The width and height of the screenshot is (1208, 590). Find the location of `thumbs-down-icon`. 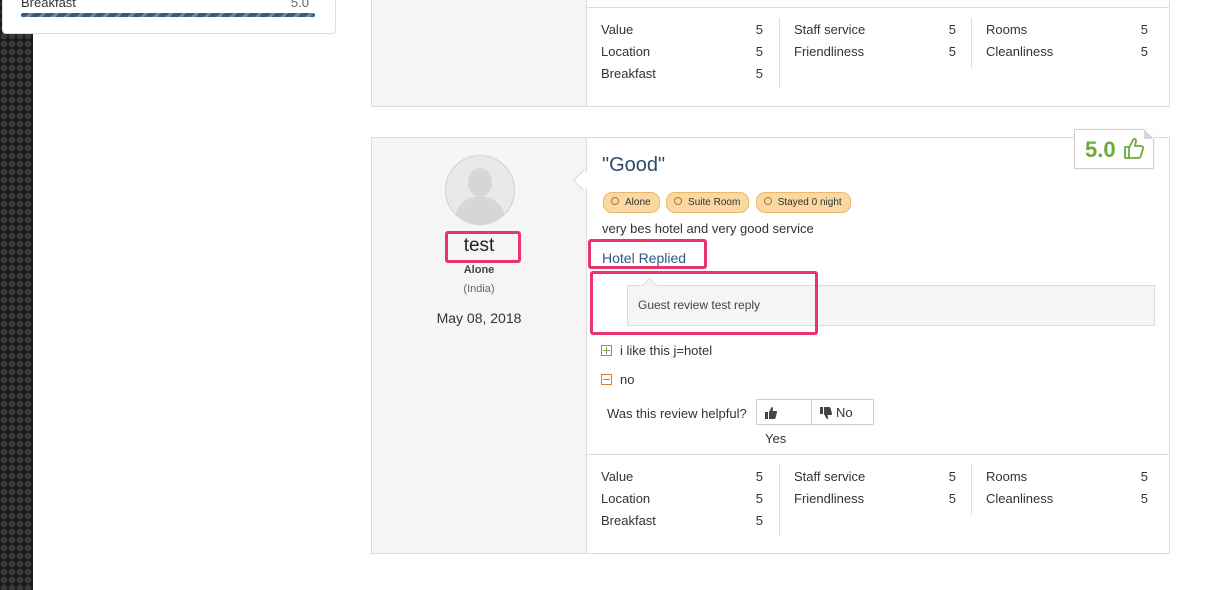

thumbs-down-icon is located at coordinates (826, 412).